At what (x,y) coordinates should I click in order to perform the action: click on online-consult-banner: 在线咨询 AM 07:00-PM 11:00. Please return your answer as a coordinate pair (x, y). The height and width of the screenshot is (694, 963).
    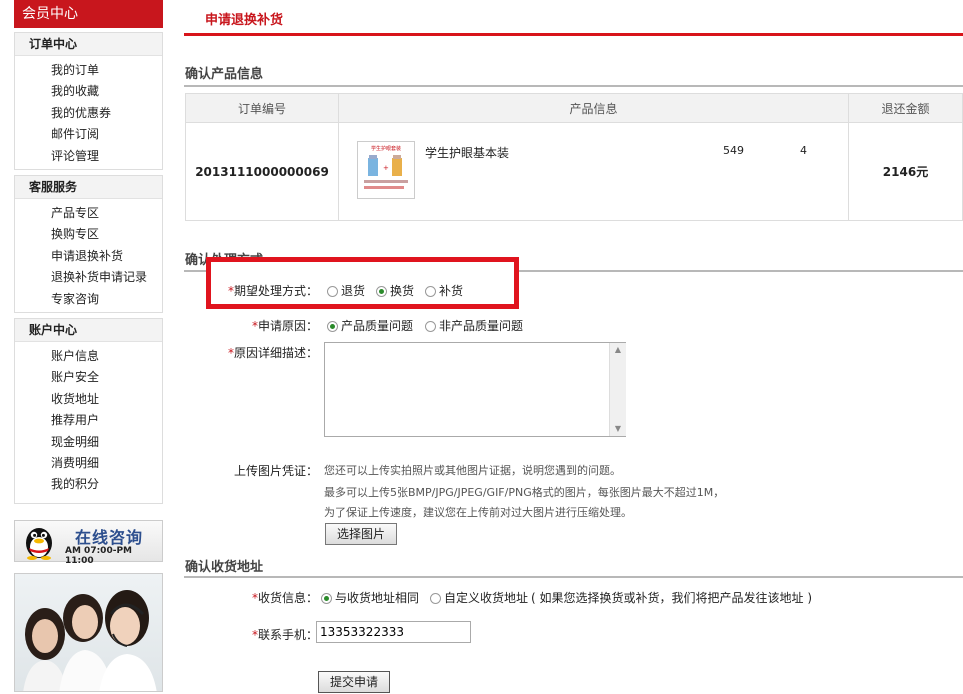
    Looking at the image, I should click on (88, 543).